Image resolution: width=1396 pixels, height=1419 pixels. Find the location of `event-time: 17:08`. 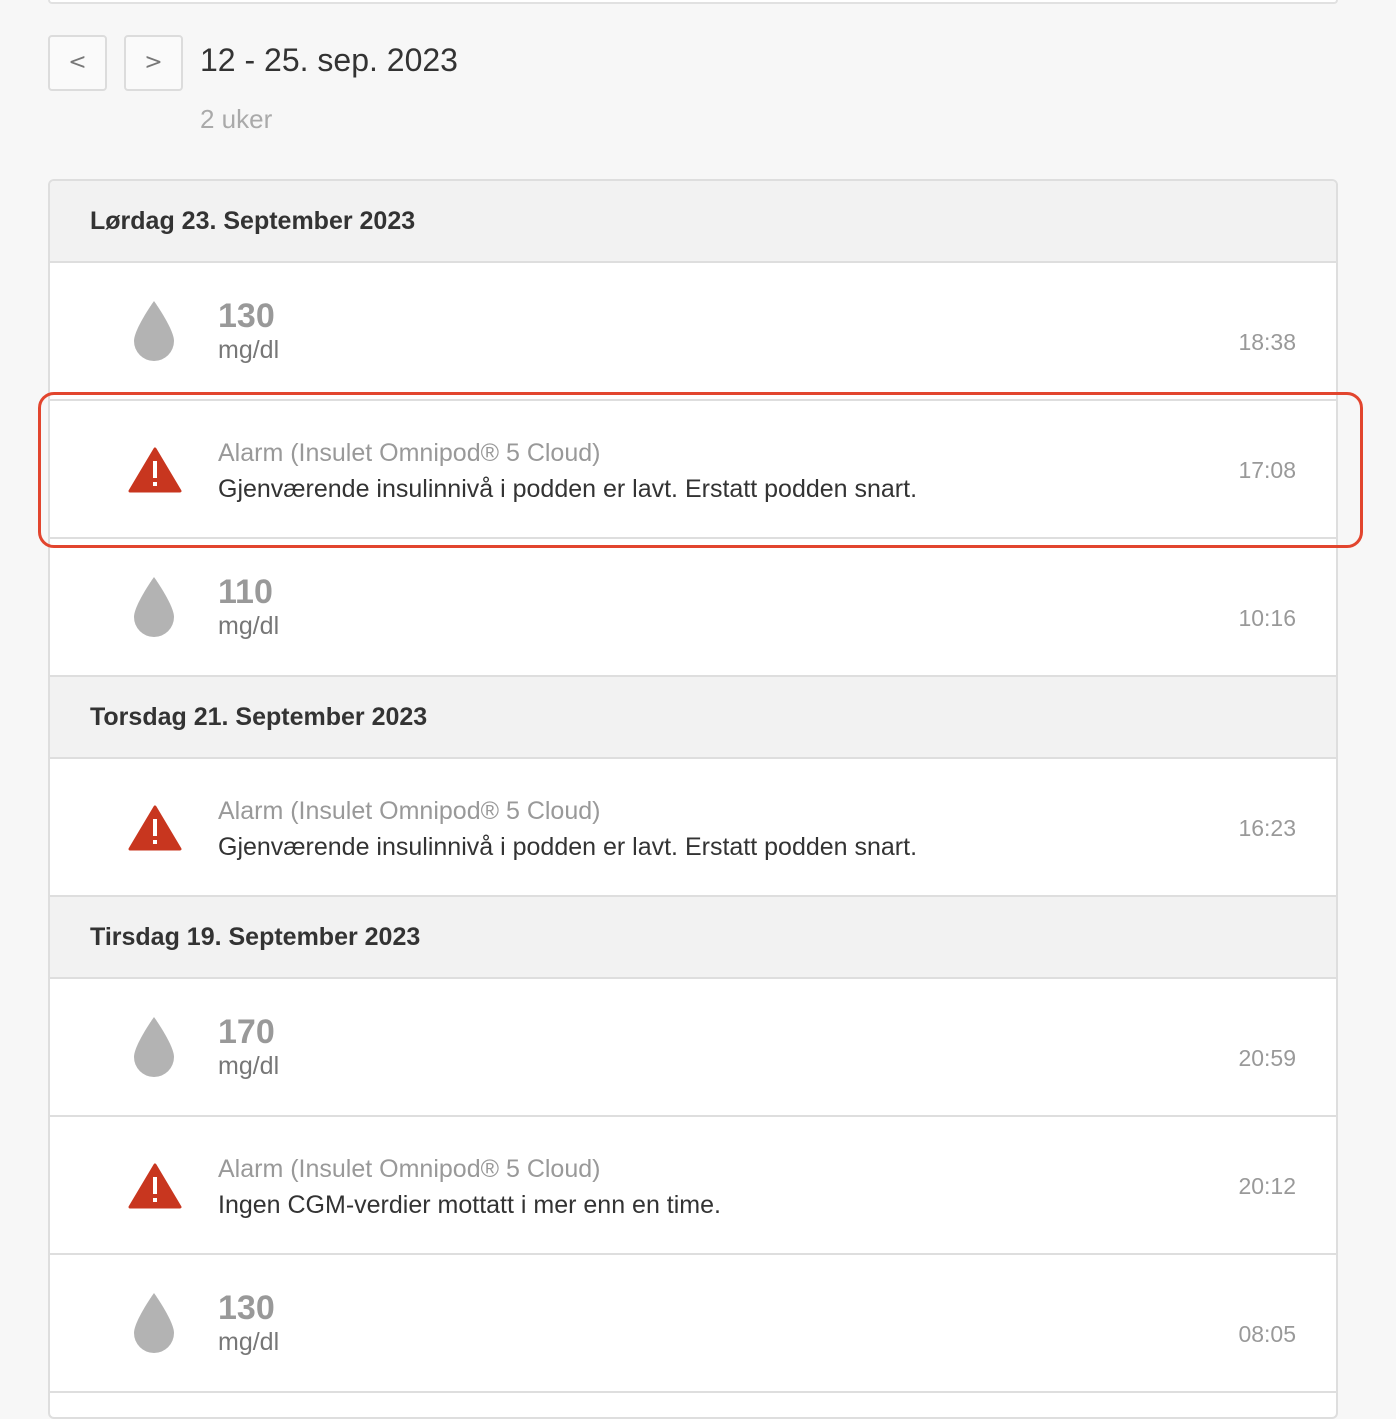

event-time: 17:08 is located at coordinates (1267, 470).